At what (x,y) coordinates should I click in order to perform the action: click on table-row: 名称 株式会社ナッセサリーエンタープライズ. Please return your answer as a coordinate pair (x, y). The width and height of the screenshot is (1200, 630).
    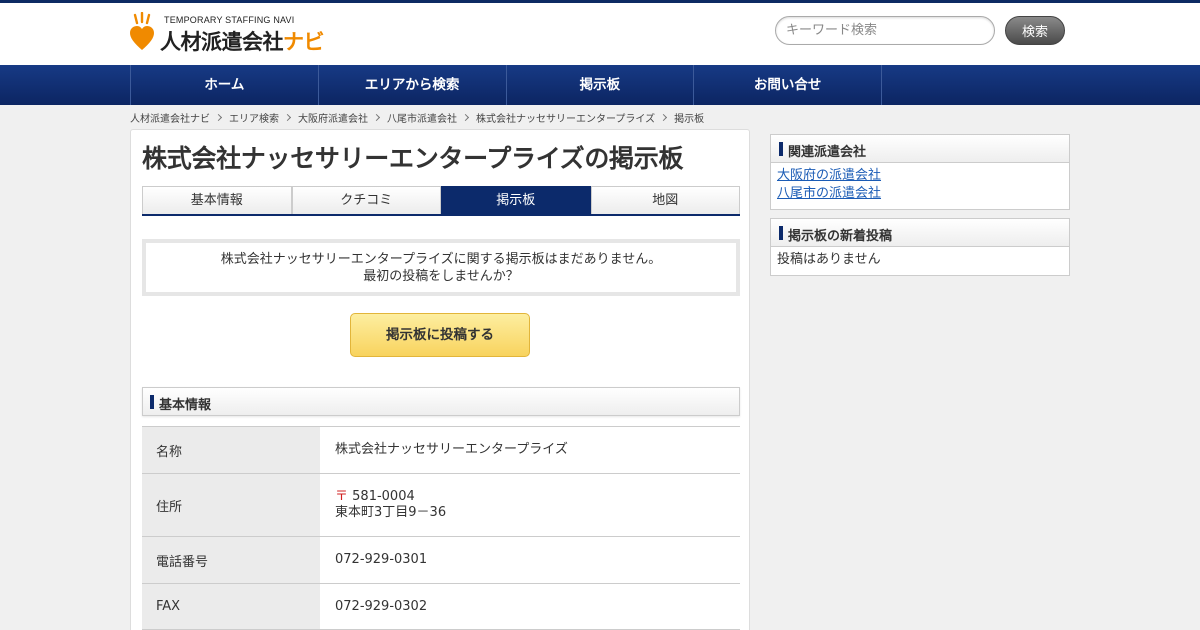
    Looking at the image, I should click on (441, 450).